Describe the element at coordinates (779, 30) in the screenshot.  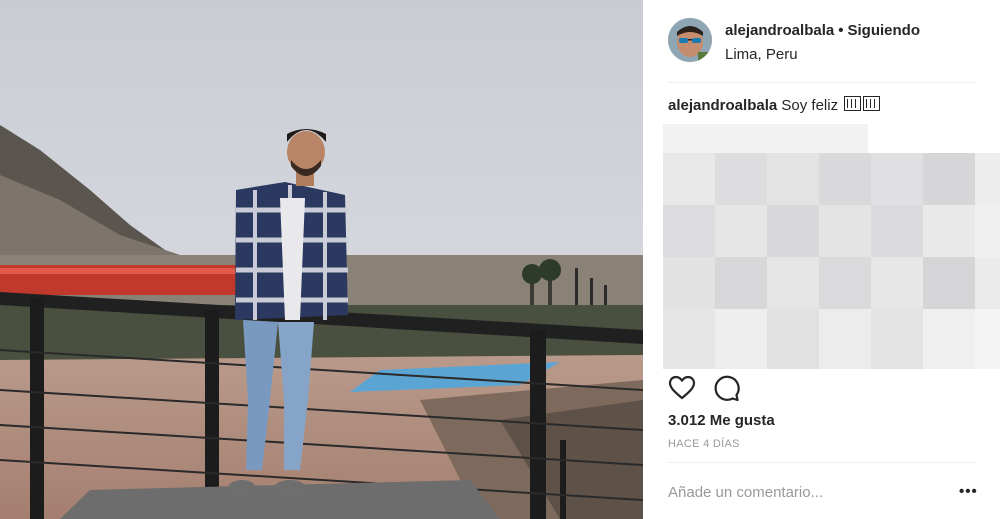
I see `username-link: alejandroalbala` at that location.